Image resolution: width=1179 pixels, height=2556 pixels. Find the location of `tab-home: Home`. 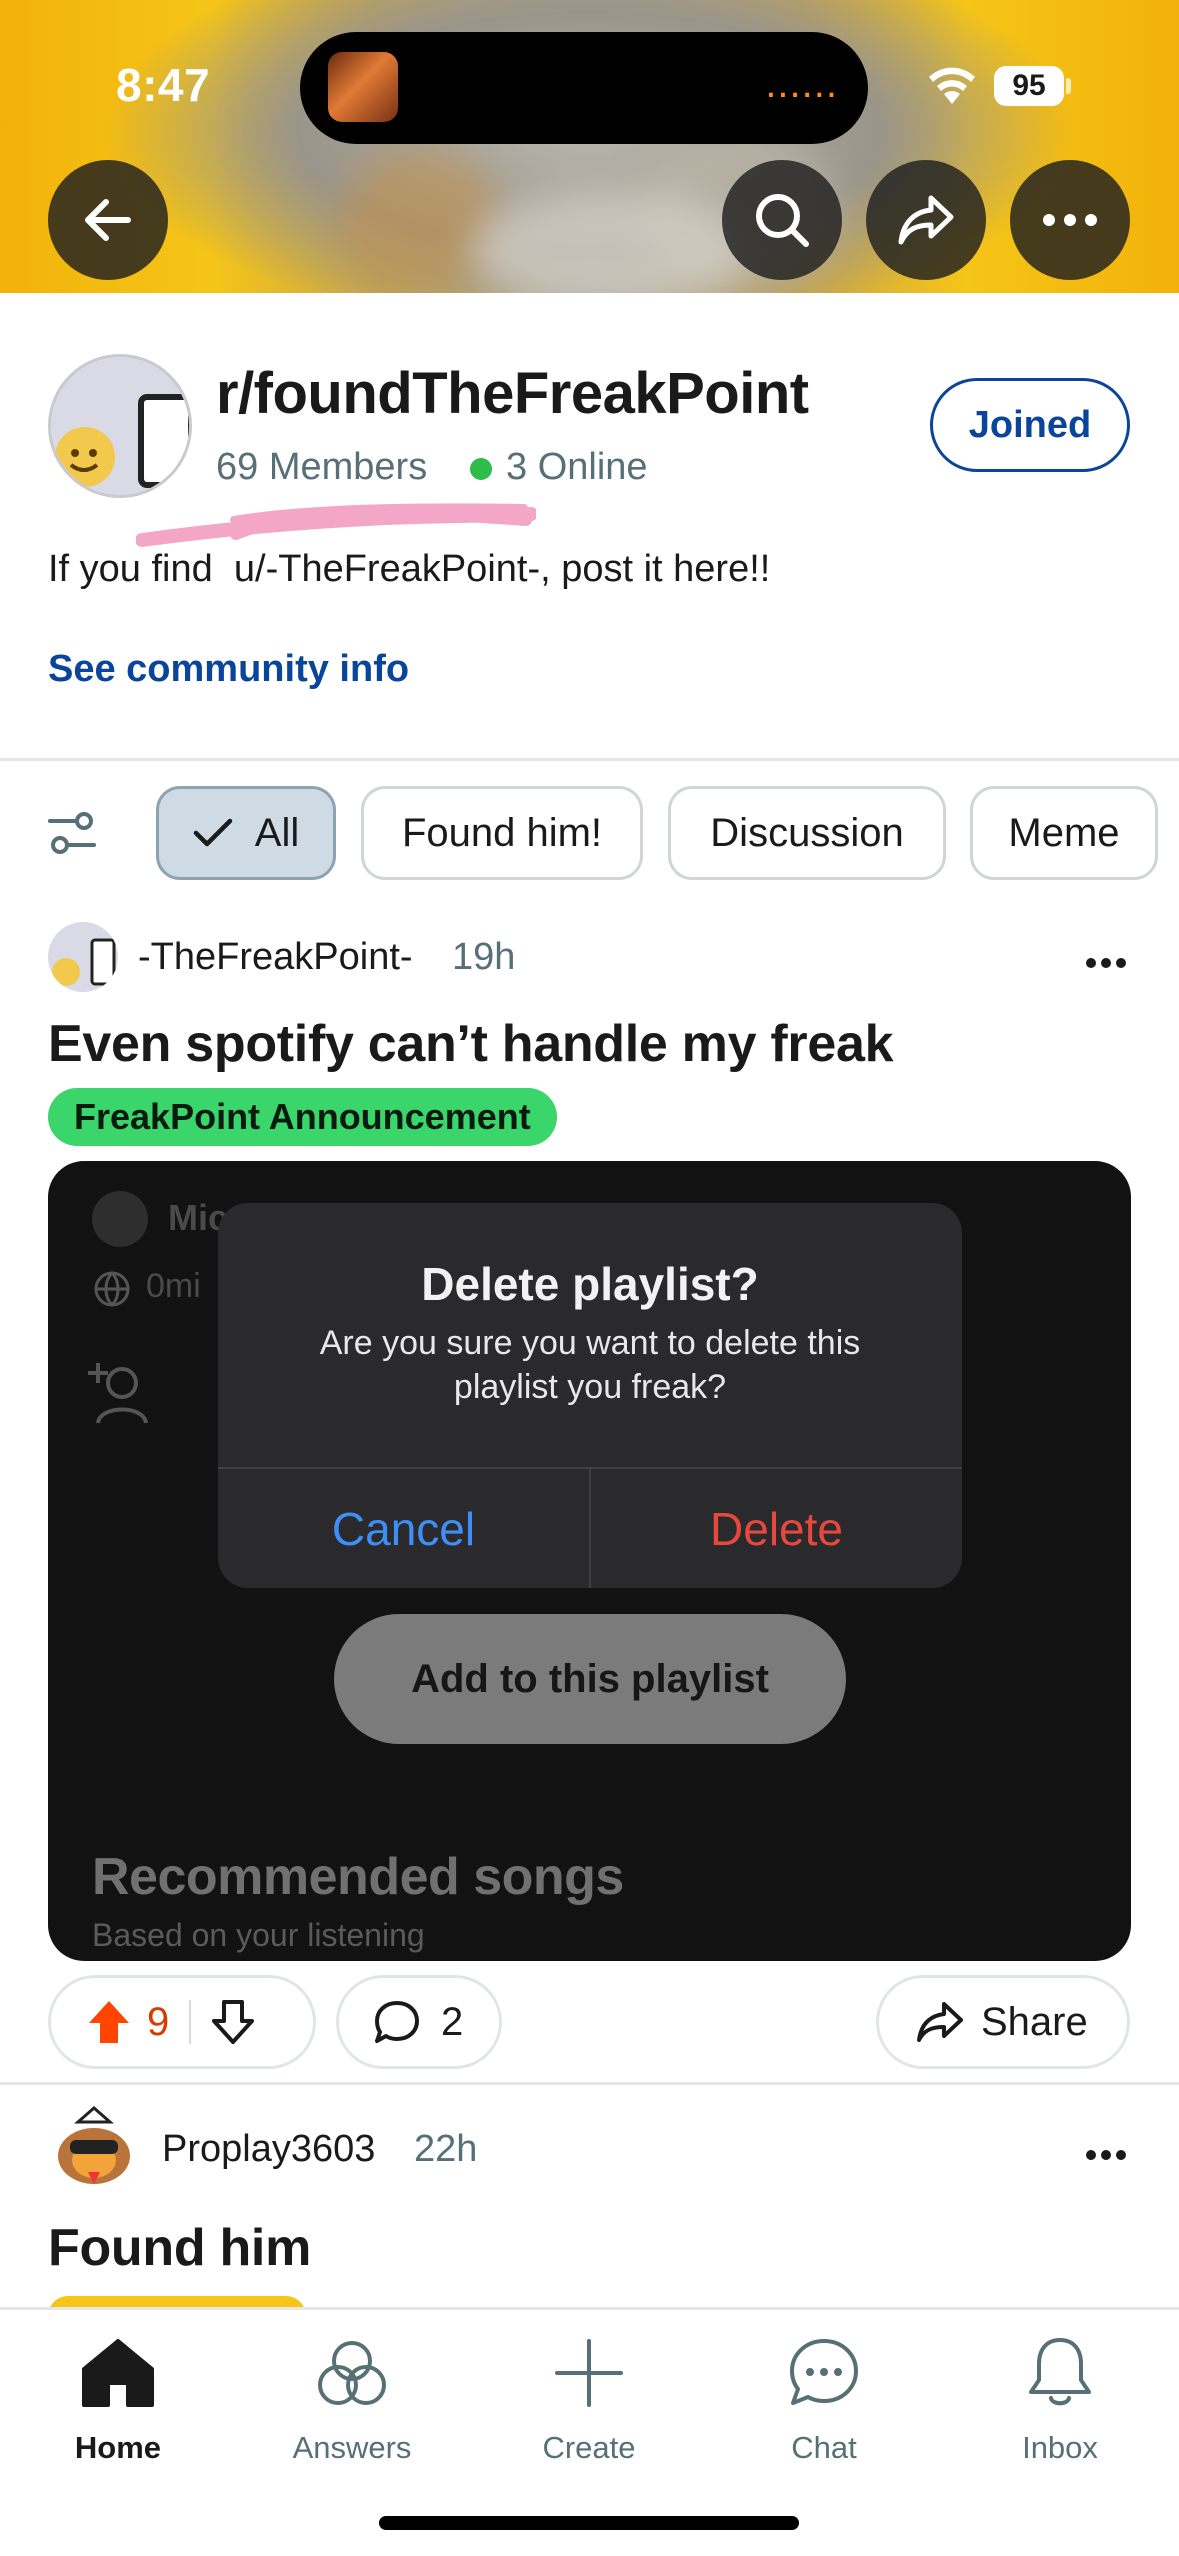

tab-home: Home is located at coordinates (118, 2398).